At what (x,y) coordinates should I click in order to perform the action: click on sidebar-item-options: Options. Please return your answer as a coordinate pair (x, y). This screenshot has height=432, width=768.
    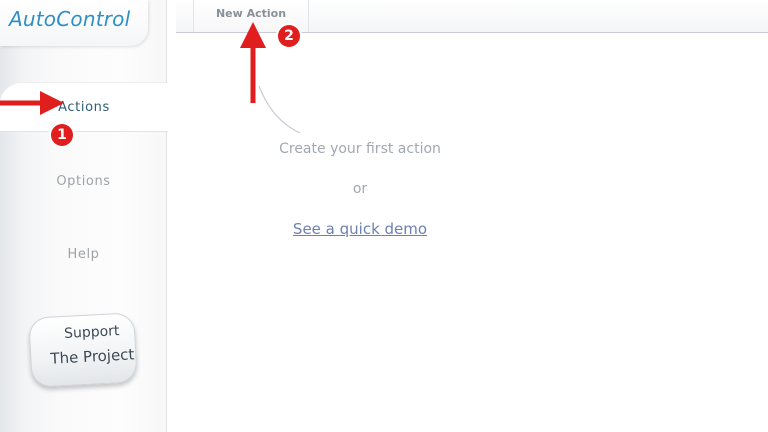
    Looking at the image, I should click on (83, 181).